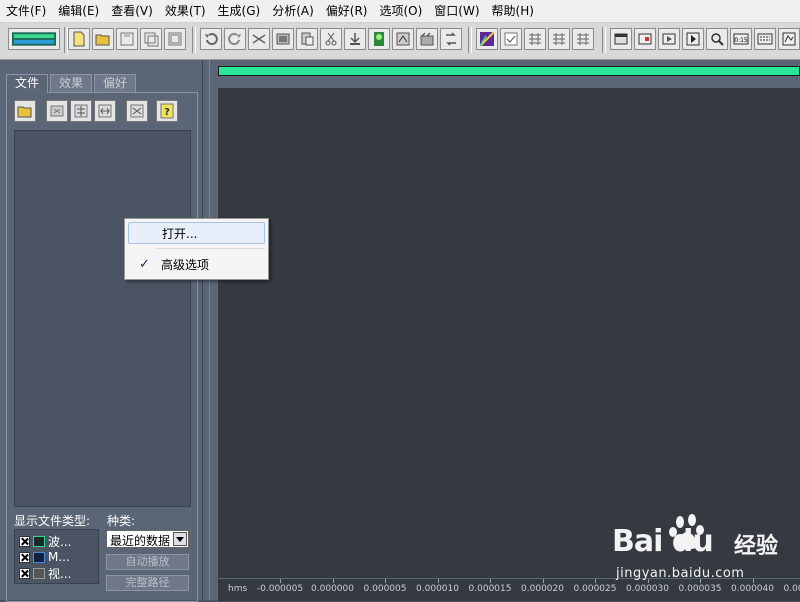 The image size is (800, 602). What do you see at coordinates (509, 71) in the screenshot?
I see `overview-bar` at bounding box center [509, 71].